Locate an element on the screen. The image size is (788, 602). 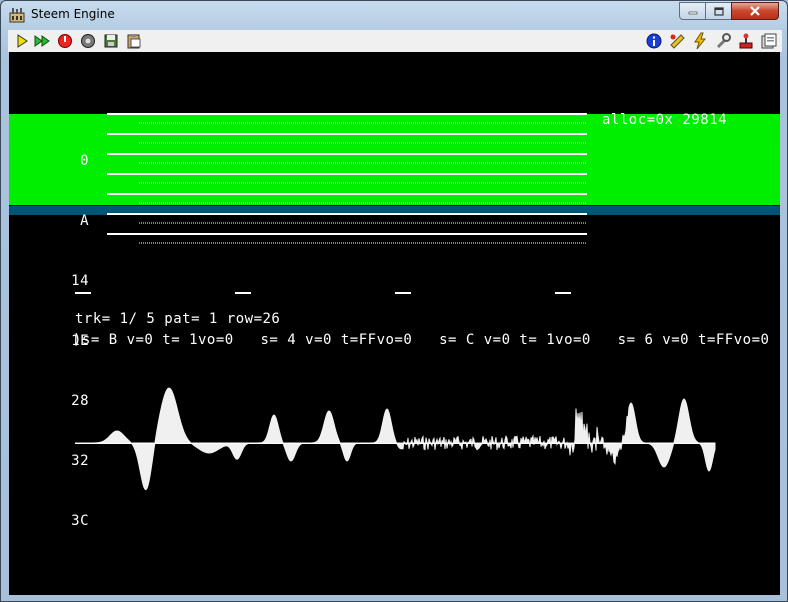
toolbar is located at coordinates (395, 41).